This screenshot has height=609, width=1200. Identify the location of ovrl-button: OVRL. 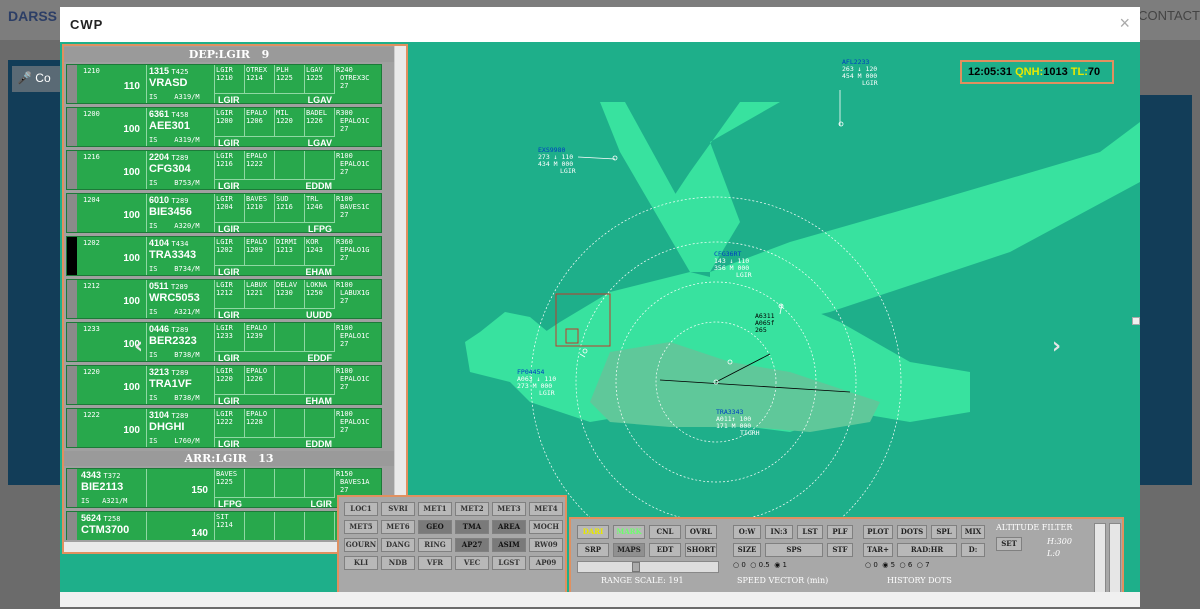
(701, 532).